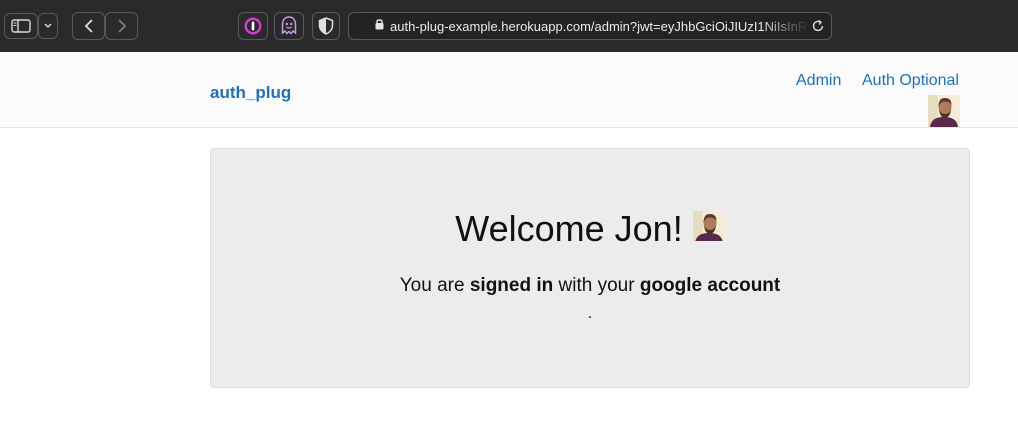 Image resolution: width=1018 pixels, height=428 pixels. I want to click on provider-bold: google account, so click(710, 285).